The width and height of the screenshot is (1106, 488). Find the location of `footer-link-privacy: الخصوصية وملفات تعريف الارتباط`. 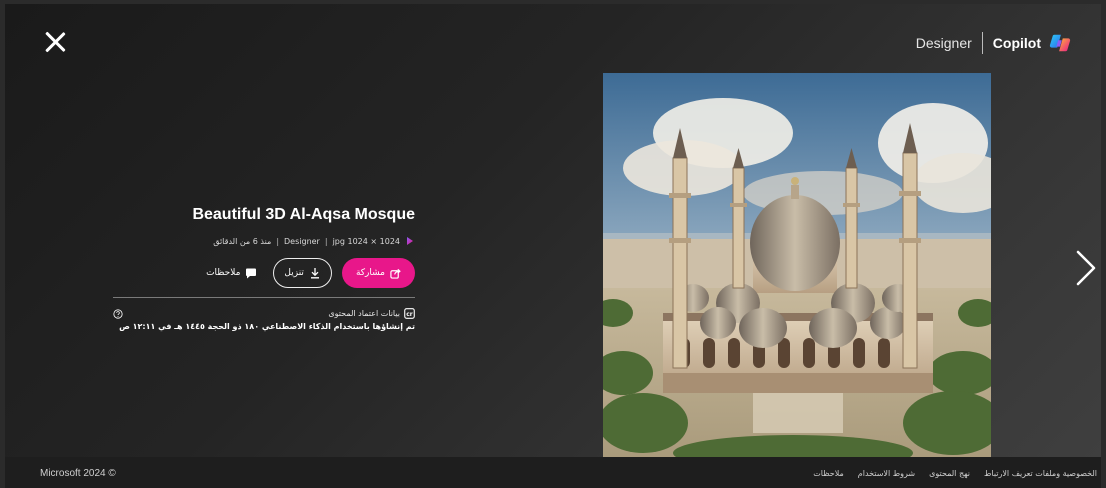

footer-link-privacy: الخصوصية وملفات تعريف الارتباط is located at coordinates (1040, 473).